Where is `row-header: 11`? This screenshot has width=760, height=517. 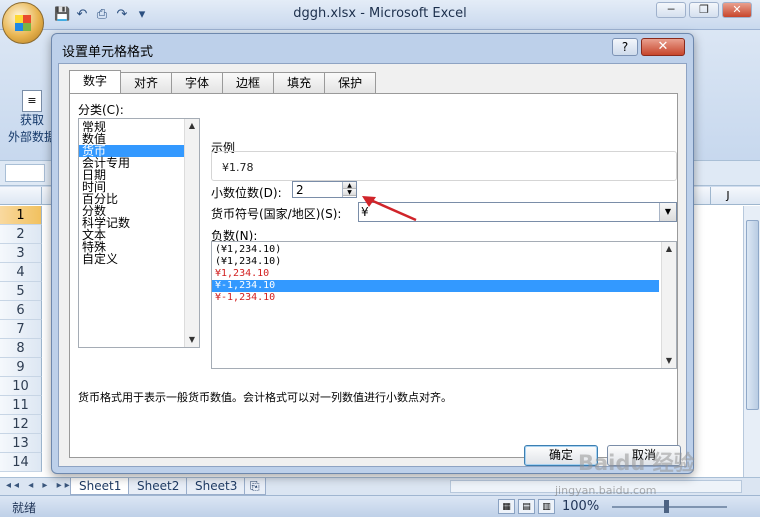 row-header: 11 is located at coordinates (21, 405).